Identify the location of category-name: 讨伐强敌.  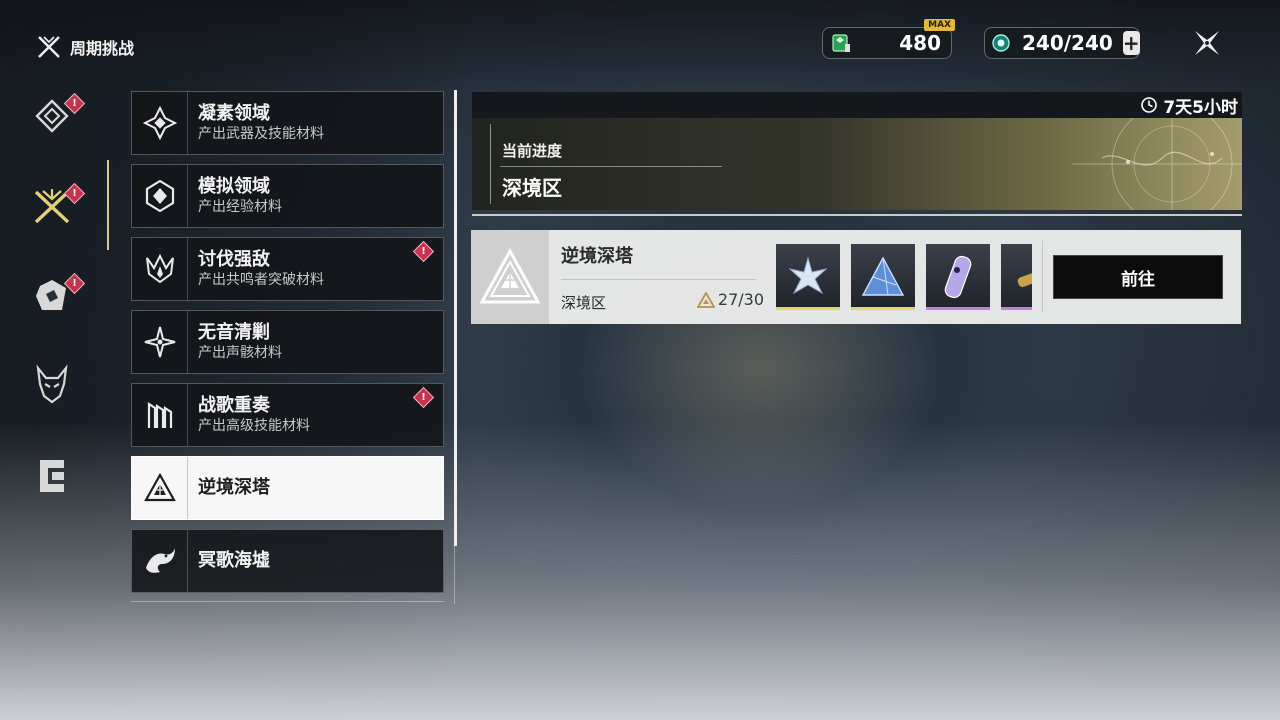
(234, 259).